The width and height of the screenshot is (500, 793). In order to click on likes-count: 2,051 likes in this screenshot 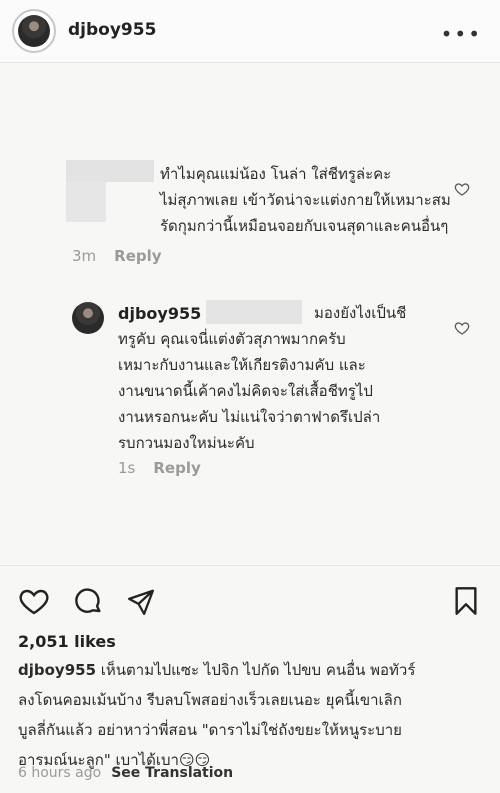, I will do `click(67, 641)`.